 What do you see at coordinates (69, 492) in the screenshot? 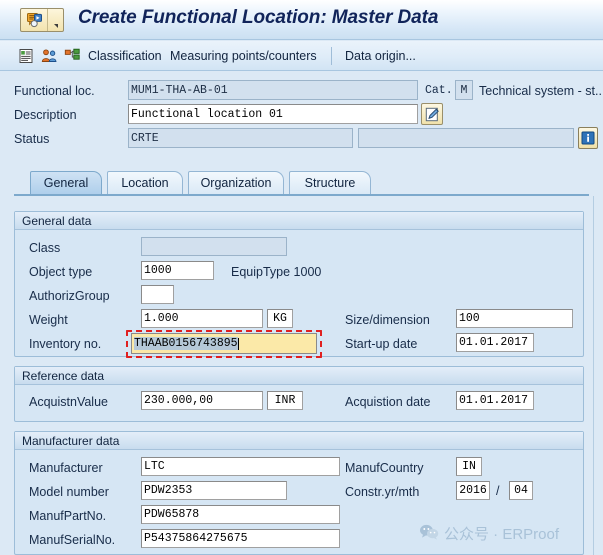
I see `model-number-label: Model number` at bounding box center [69, 492].